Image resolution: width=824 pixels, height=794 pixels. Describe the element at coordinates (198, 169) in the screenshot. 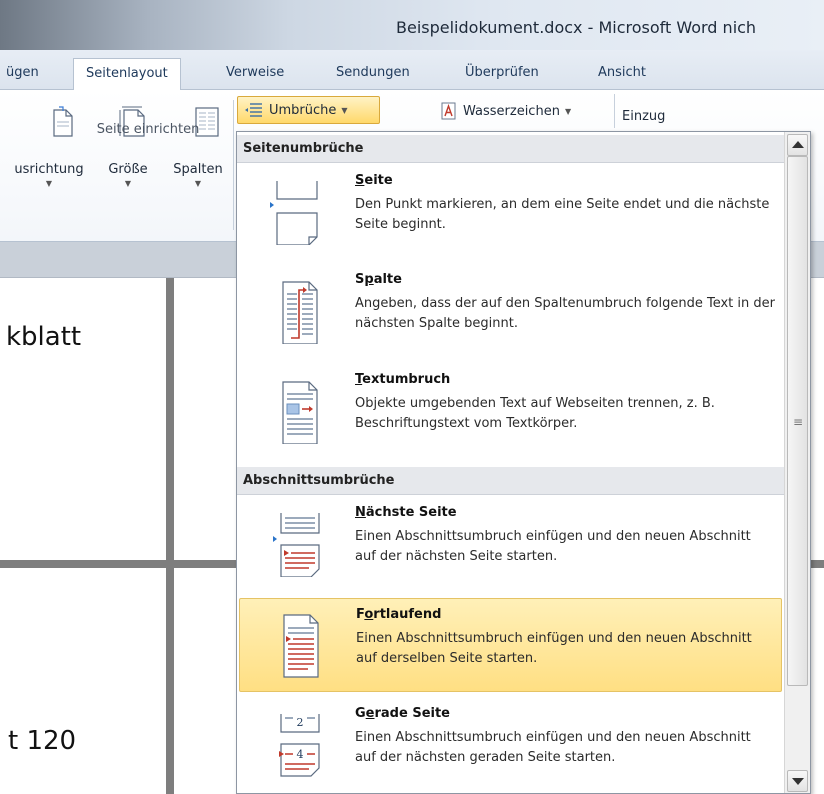

I see `columns-label: Spalten` at that location.